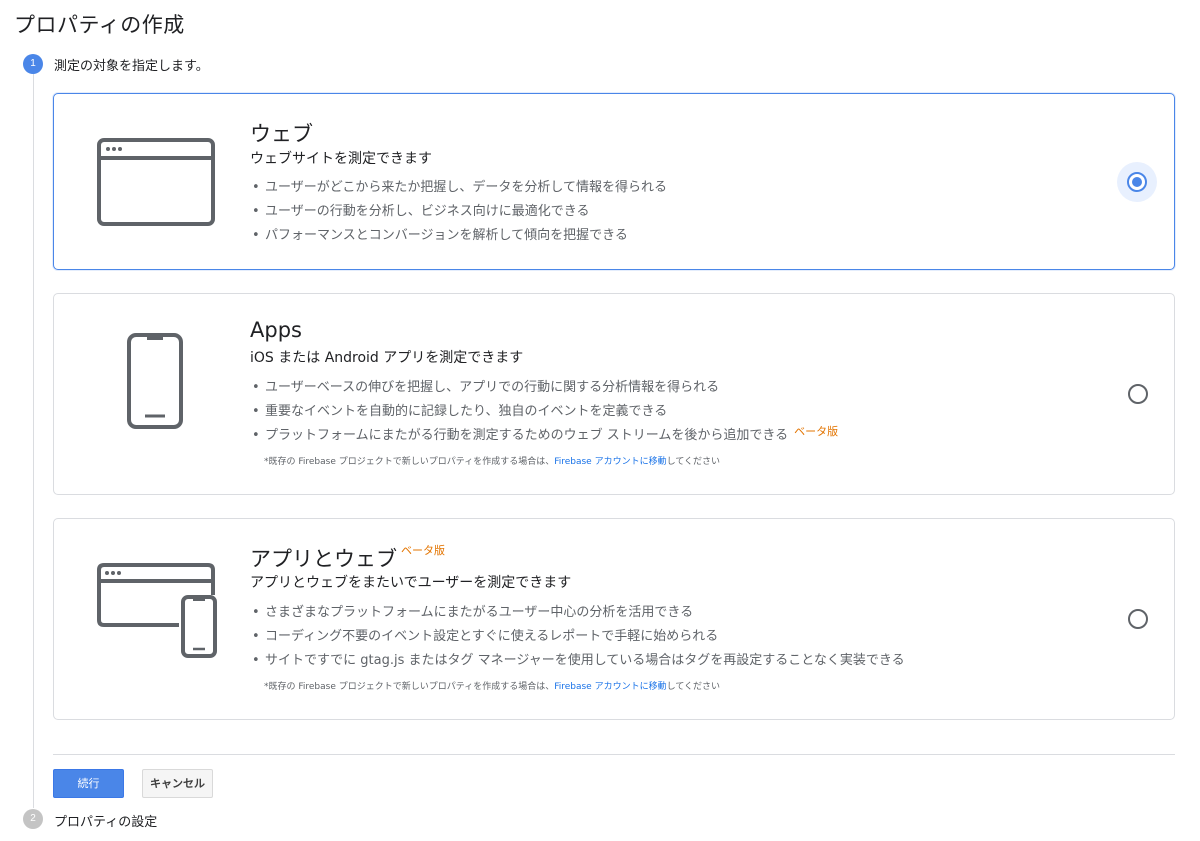 Image resolution: width=1200 pixels, height=841 pixels. I want to click on radio-apps, so click(1138, 394).